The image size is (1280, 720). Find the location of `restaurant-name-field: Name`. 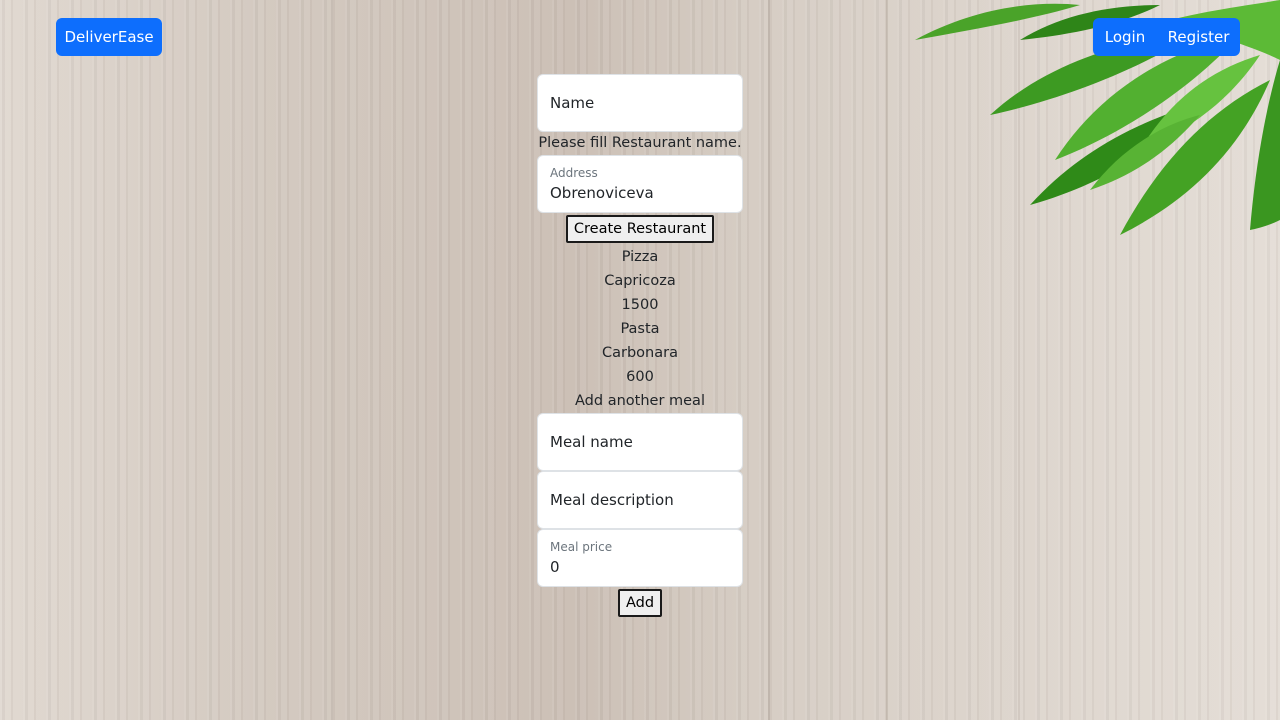

restaurant-name-field: Name is located at coordinates (640, 103).